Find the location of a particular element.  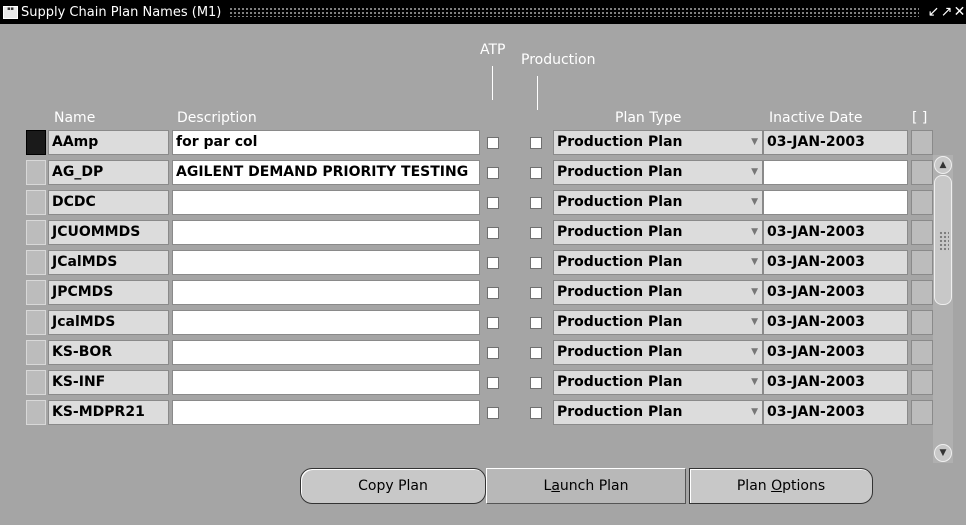

plan-name-field: KS-MDPR21 is located at coordinates (108, 412).